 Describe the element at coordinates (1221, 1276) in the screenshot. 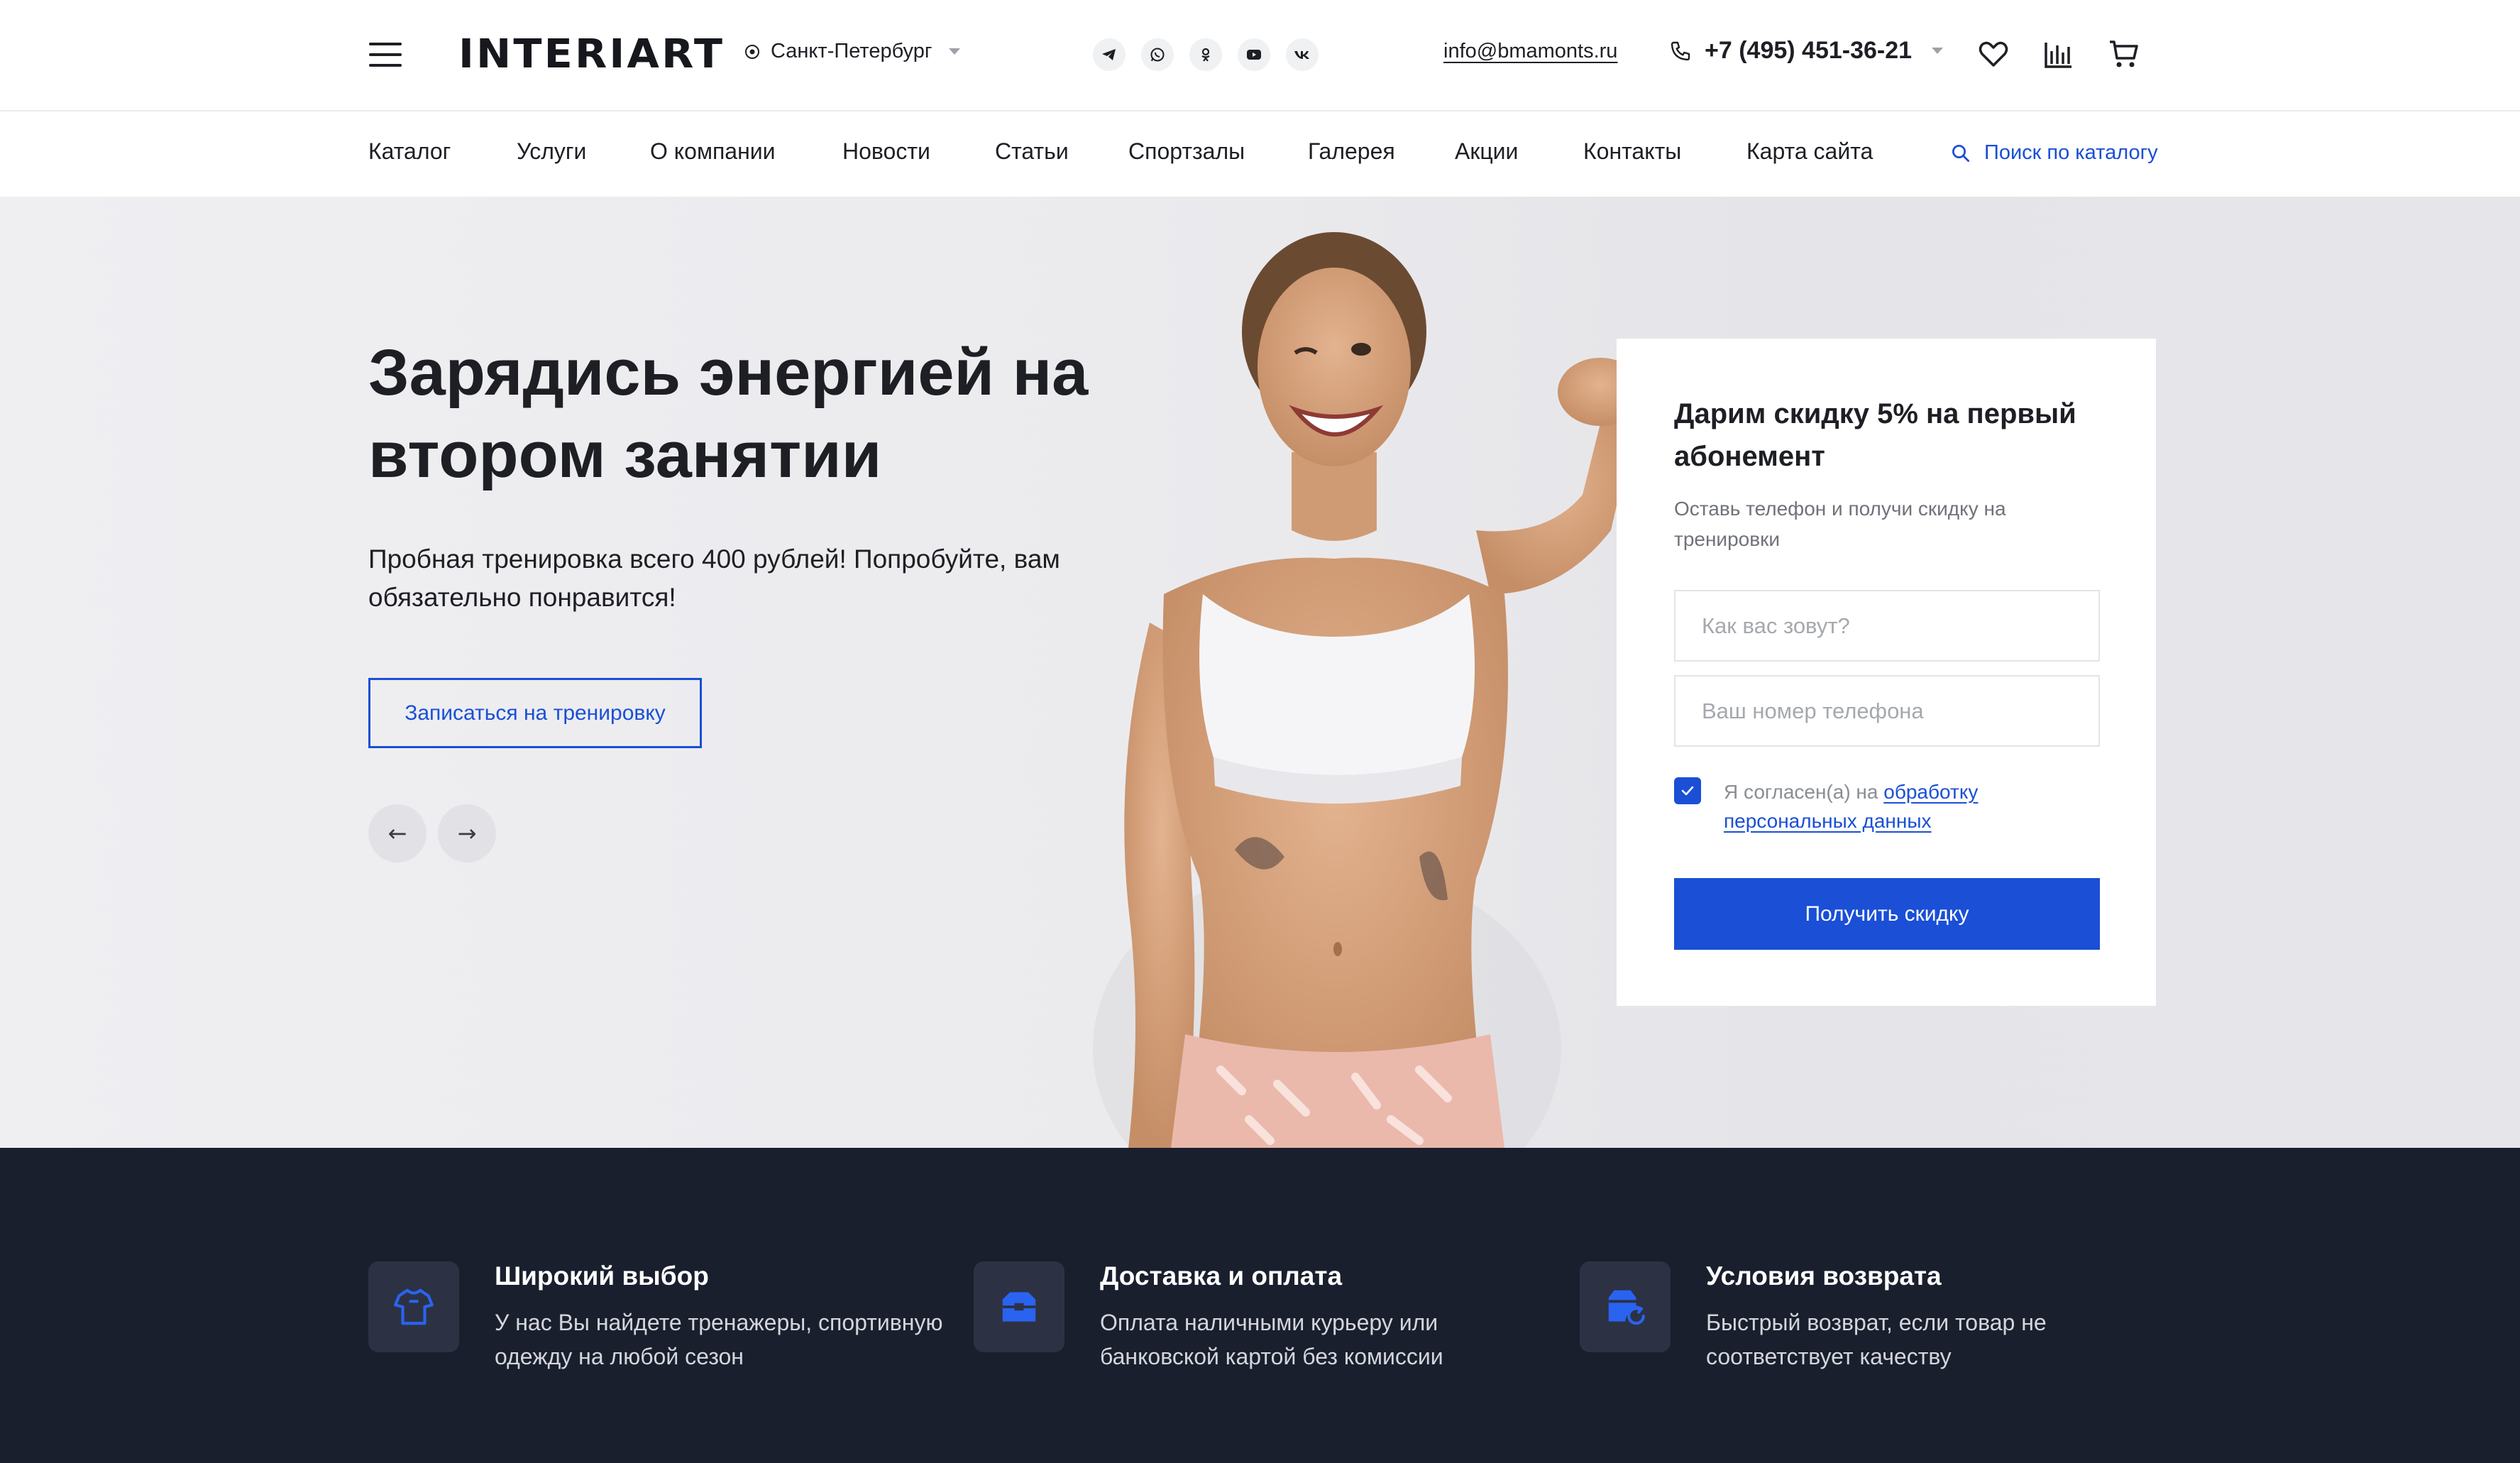

I see `feature-title: Доставка и оплата` at that location.